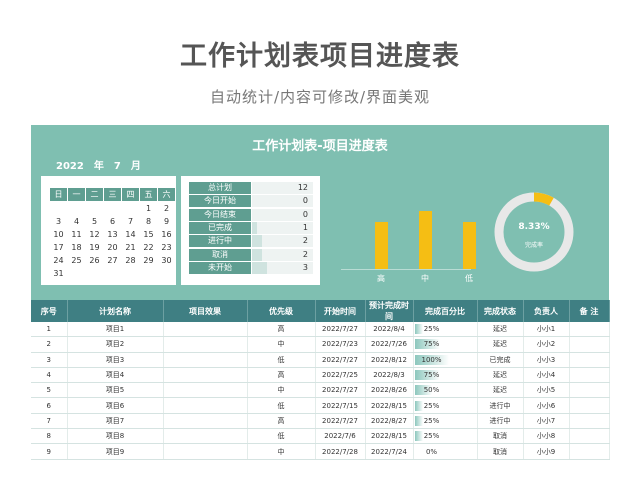  Describe the element at coordinates (77, 247) in the screenshot. I see `calendar-day: 18` at that location.